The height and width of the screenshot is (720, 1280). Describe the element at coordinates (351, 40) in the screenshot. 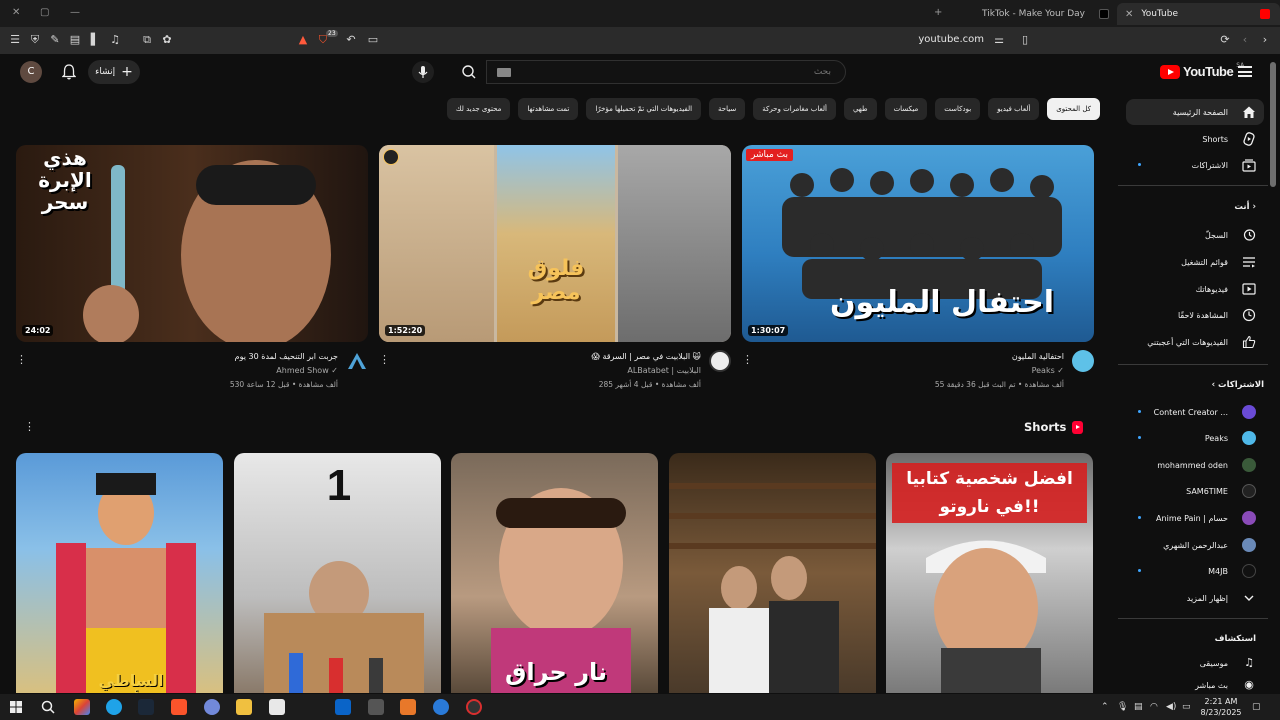

I see `reload-page-icon: ↶` at that location.